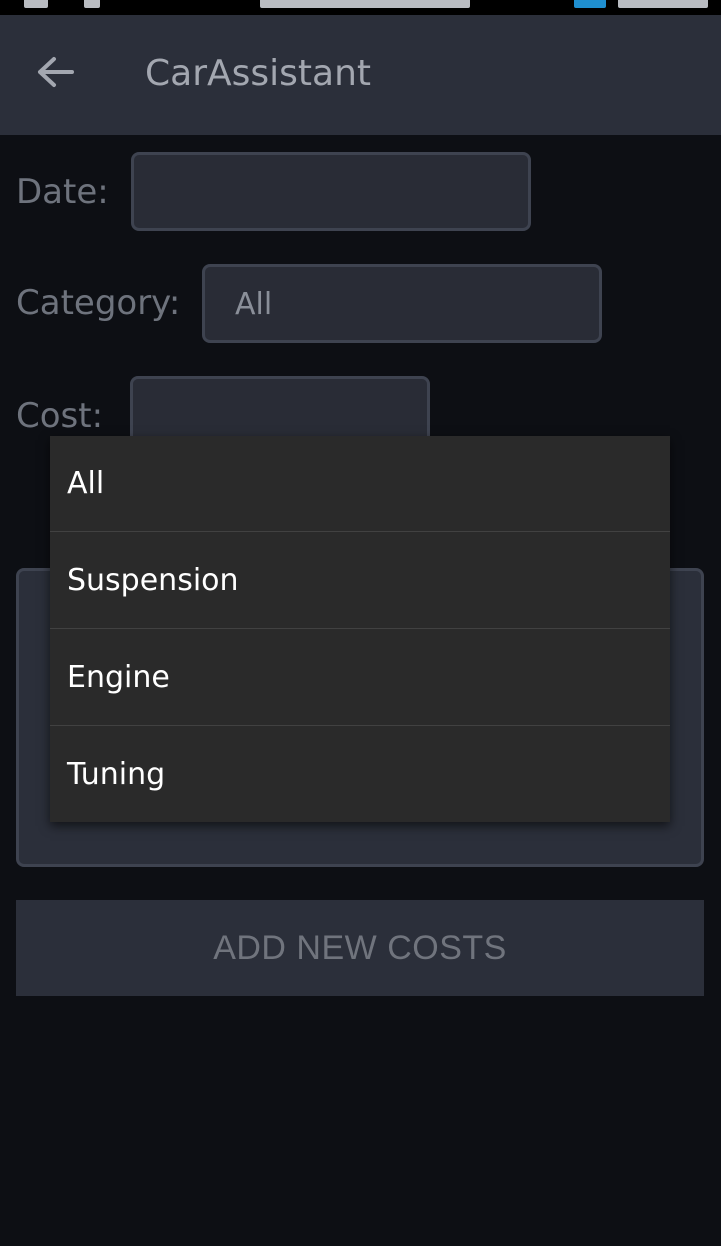 This screenshot has height=1246, width=721. Describe the element at coordinates (62, 192) in the screenshot. I see `date-label: Date:` at that location.